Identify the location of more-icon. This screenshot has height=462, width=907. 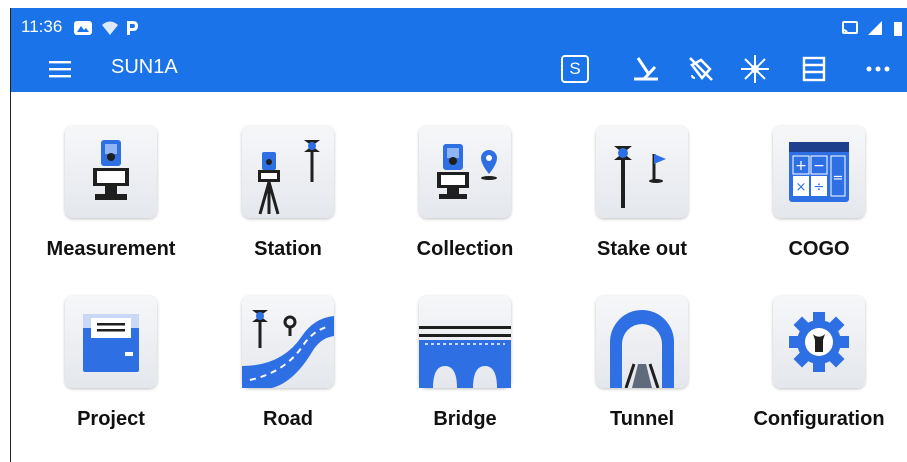
(878, 69).